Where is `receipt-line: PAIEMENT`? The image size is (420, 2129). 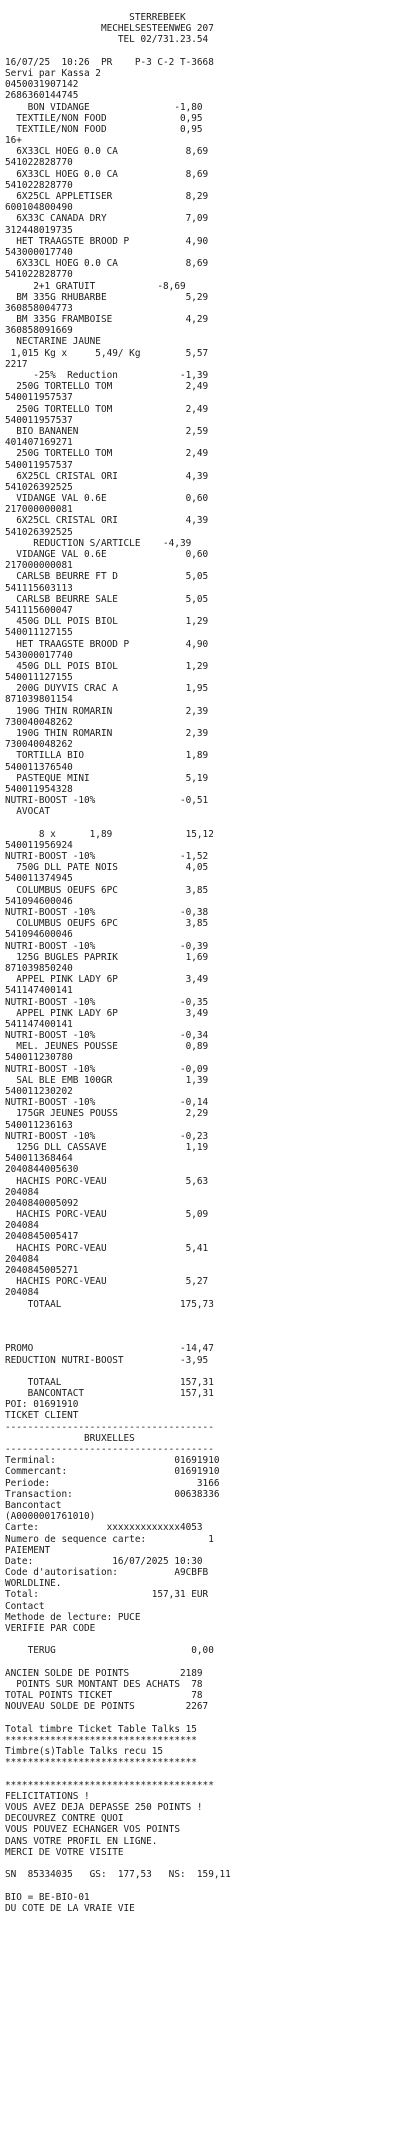
receipt-line: PAIEMENT is located at coordinates (28, 1550).